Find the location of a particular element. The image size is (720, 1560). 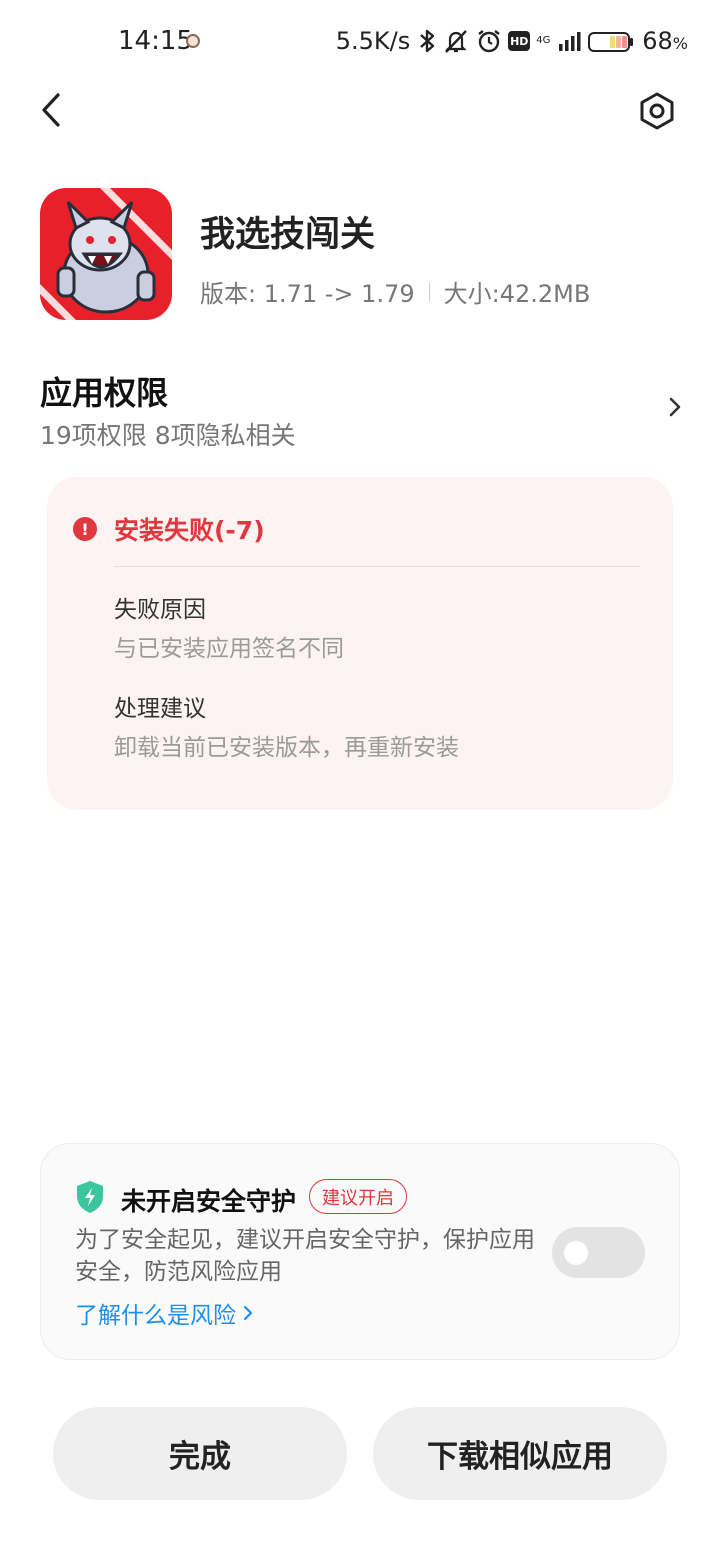

battery-value: 68 is located at coordinates (657, 41).